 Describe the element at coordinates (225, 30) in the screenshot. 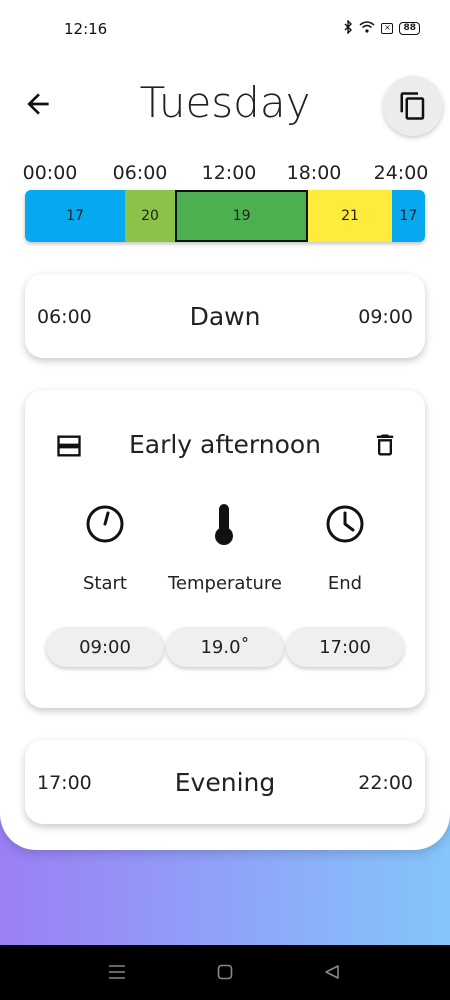

I see `status-bar: 12:16 × 88` at that location.